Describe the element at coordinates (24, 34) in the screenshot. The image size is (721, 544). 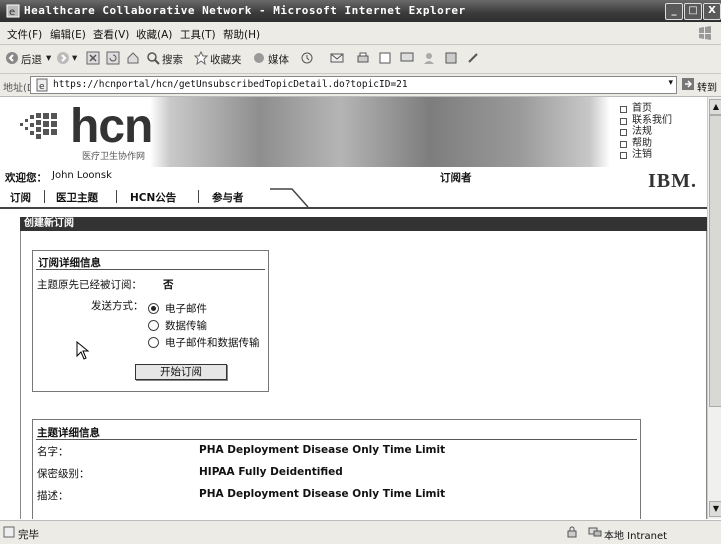
I see `menu-file: 文件(F)` at that location.